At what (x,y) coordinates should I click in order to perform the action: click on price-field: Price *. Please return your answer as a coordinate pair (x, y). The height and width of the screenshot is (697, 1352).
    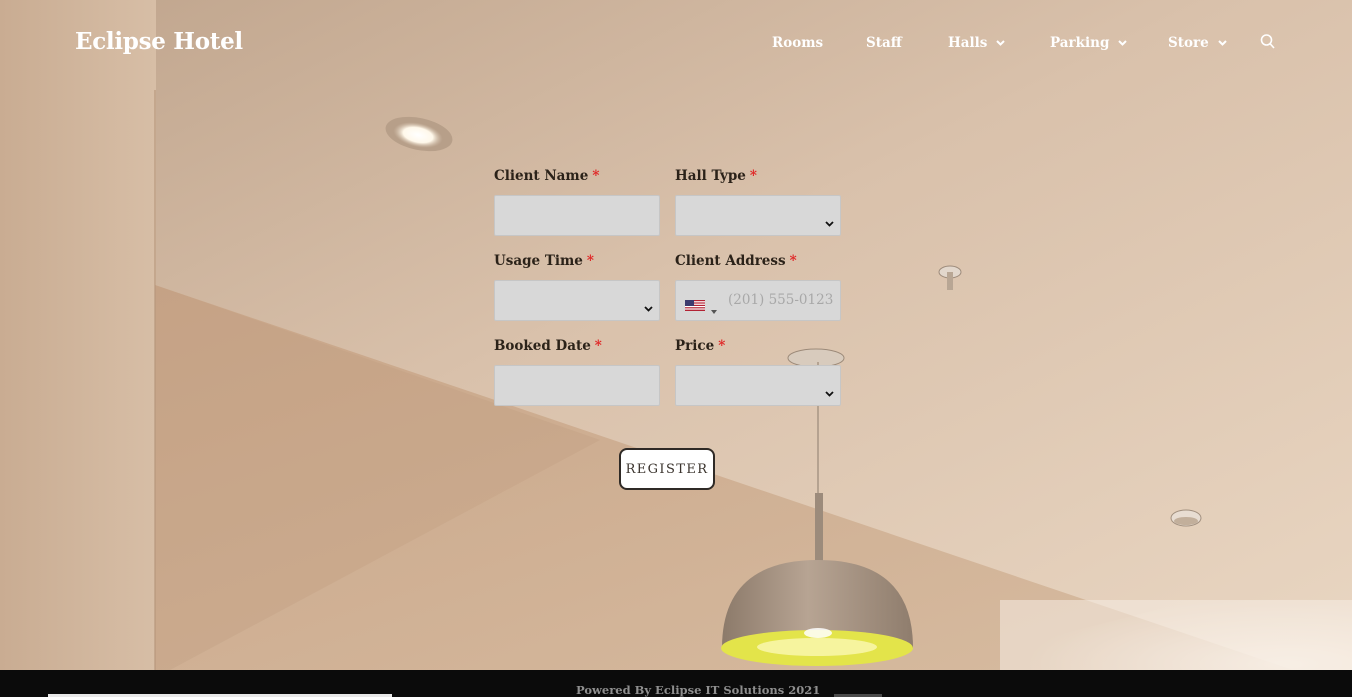
    Looking at the image, I should click on (758, 372).